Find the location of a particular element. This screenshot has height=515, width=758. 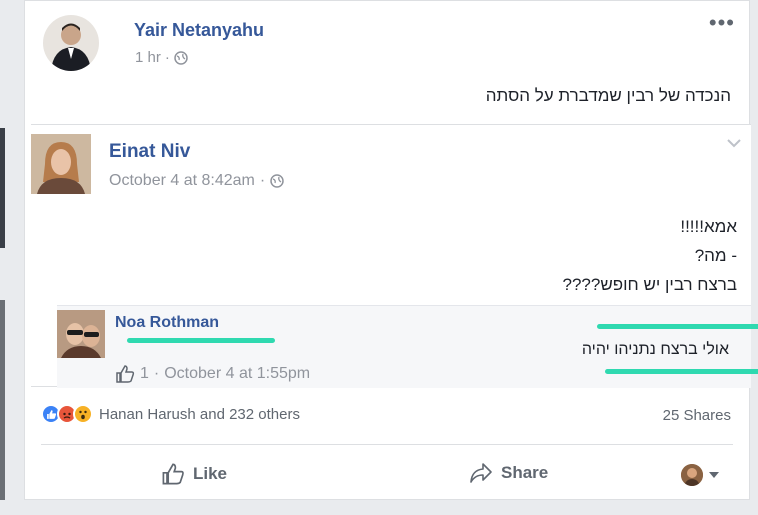

reply-author: Noa Rothman is located at coordinates (167, 323).